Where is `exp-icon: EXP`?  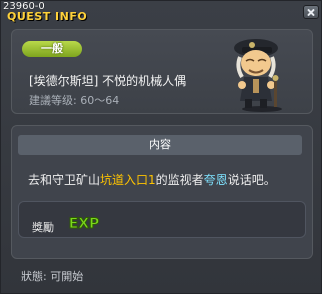
exp-icon: EXP is located at coordinates (84, 224).